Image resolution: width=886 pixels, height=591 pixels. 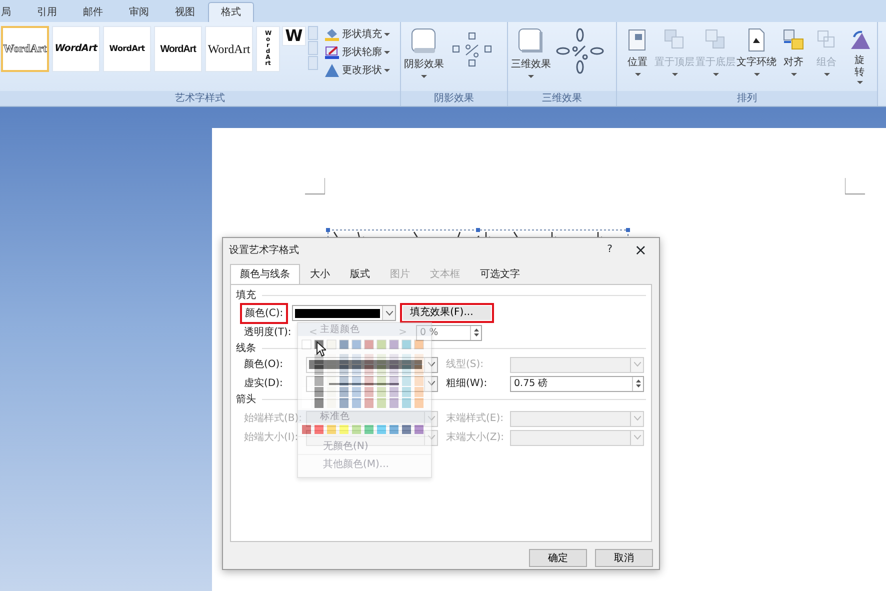 What do you see at coordinates (139, 12) in the screenshot?
I see `ribbon-tab: 审阅` at bounding box center [139, 12].